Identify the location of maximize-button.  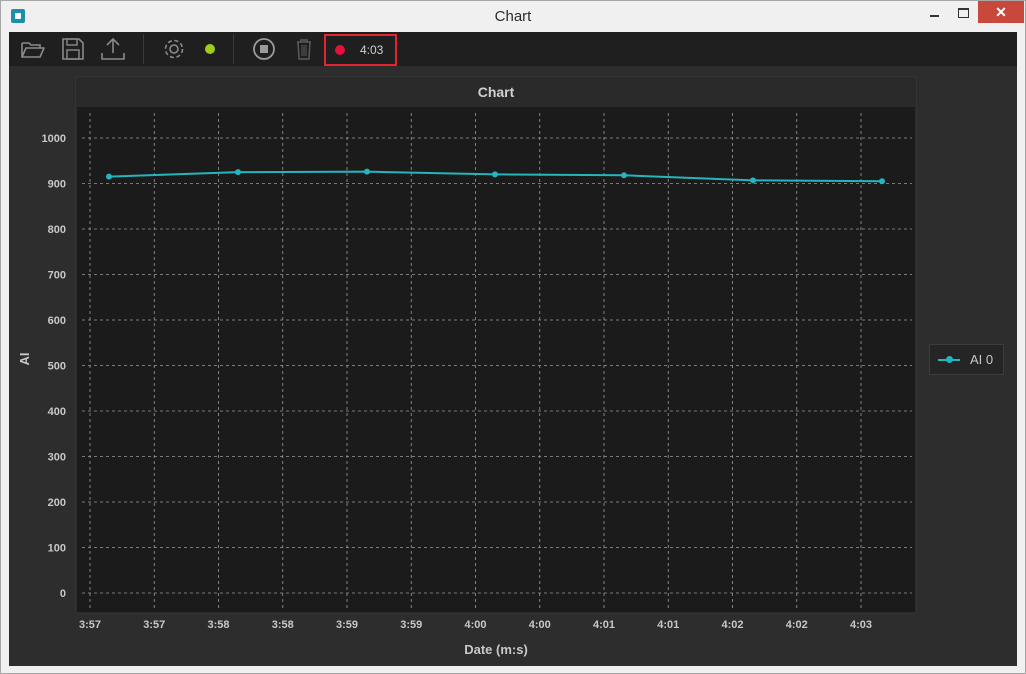
(963, 12).